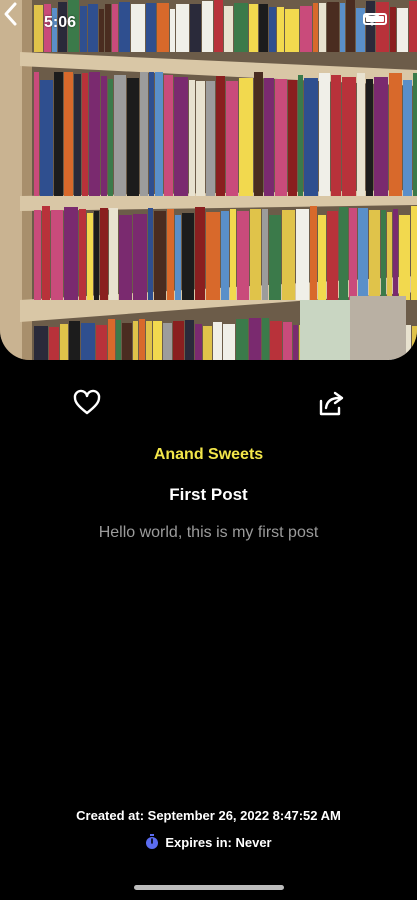  I want to click on status-icons, so click(375, 19).